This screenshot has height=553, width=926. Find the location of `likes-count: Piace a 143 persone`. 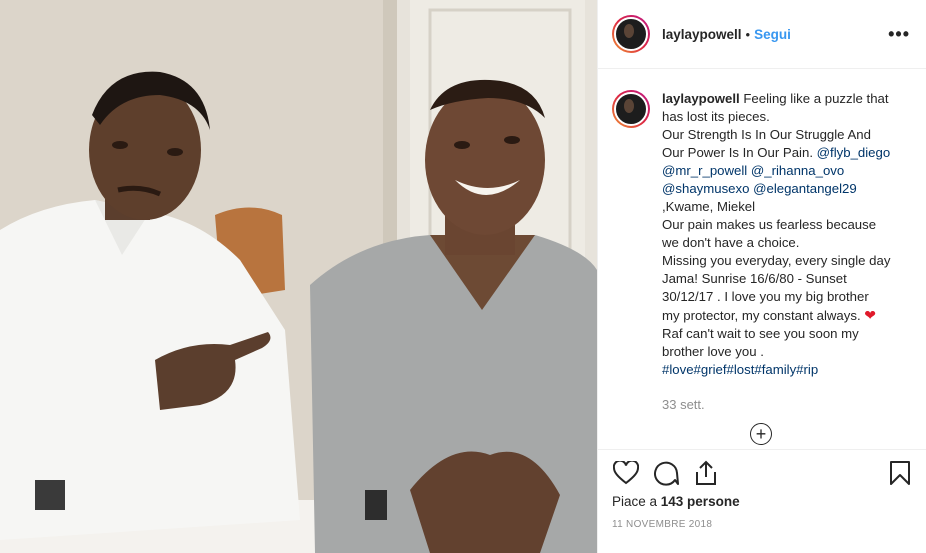

likes-count: Piace a 143 persone is located at coordinates (676, 501).